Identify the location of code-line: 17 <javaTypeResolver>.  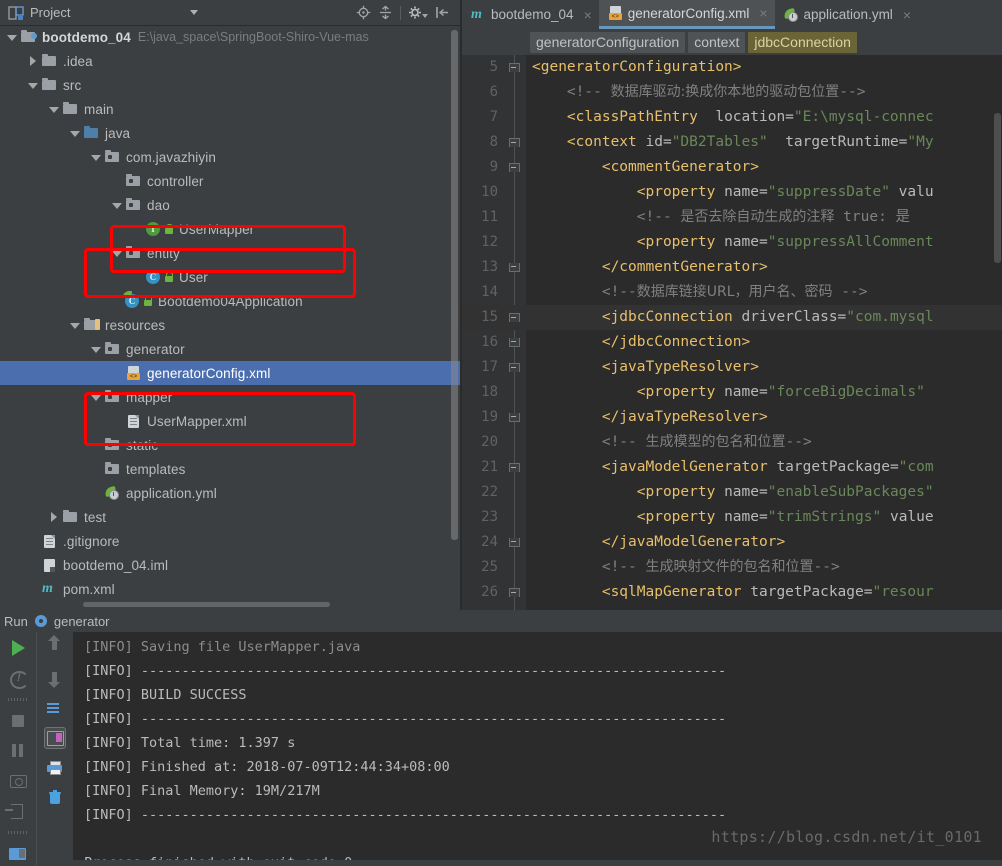
(732, 367).